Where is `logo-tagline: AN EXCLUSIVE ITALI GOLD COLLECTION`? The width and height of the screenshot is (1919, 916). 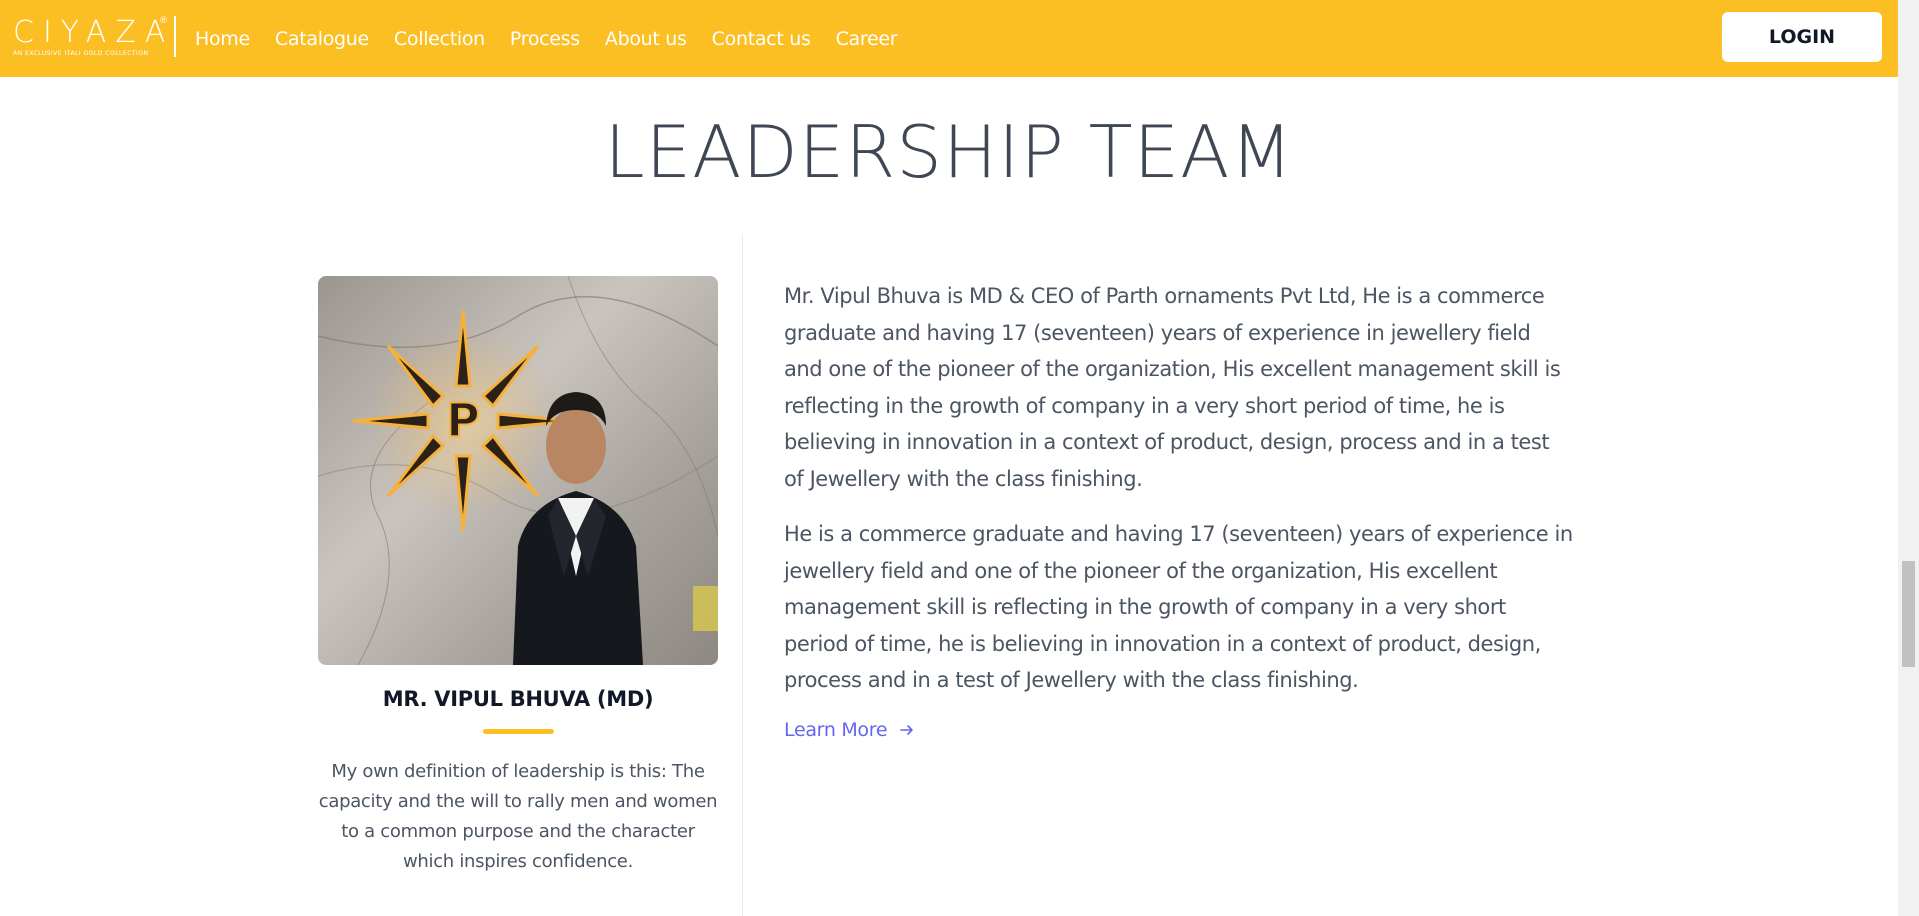 logo-tagline: AN EXCLUSIVE ITALI GOLD COLLECTION is located at coordinates (81, 53).